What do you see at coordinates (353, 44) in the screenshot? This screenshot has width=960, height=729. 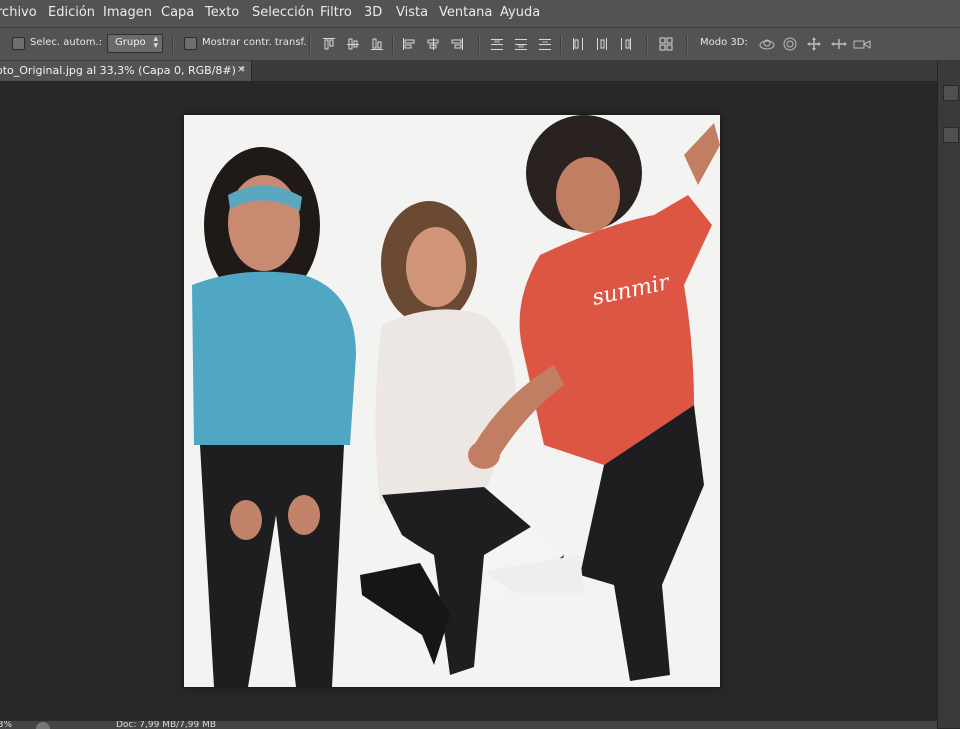 I see `align-vertical-centers-icon` at bounding box center [353, 44].